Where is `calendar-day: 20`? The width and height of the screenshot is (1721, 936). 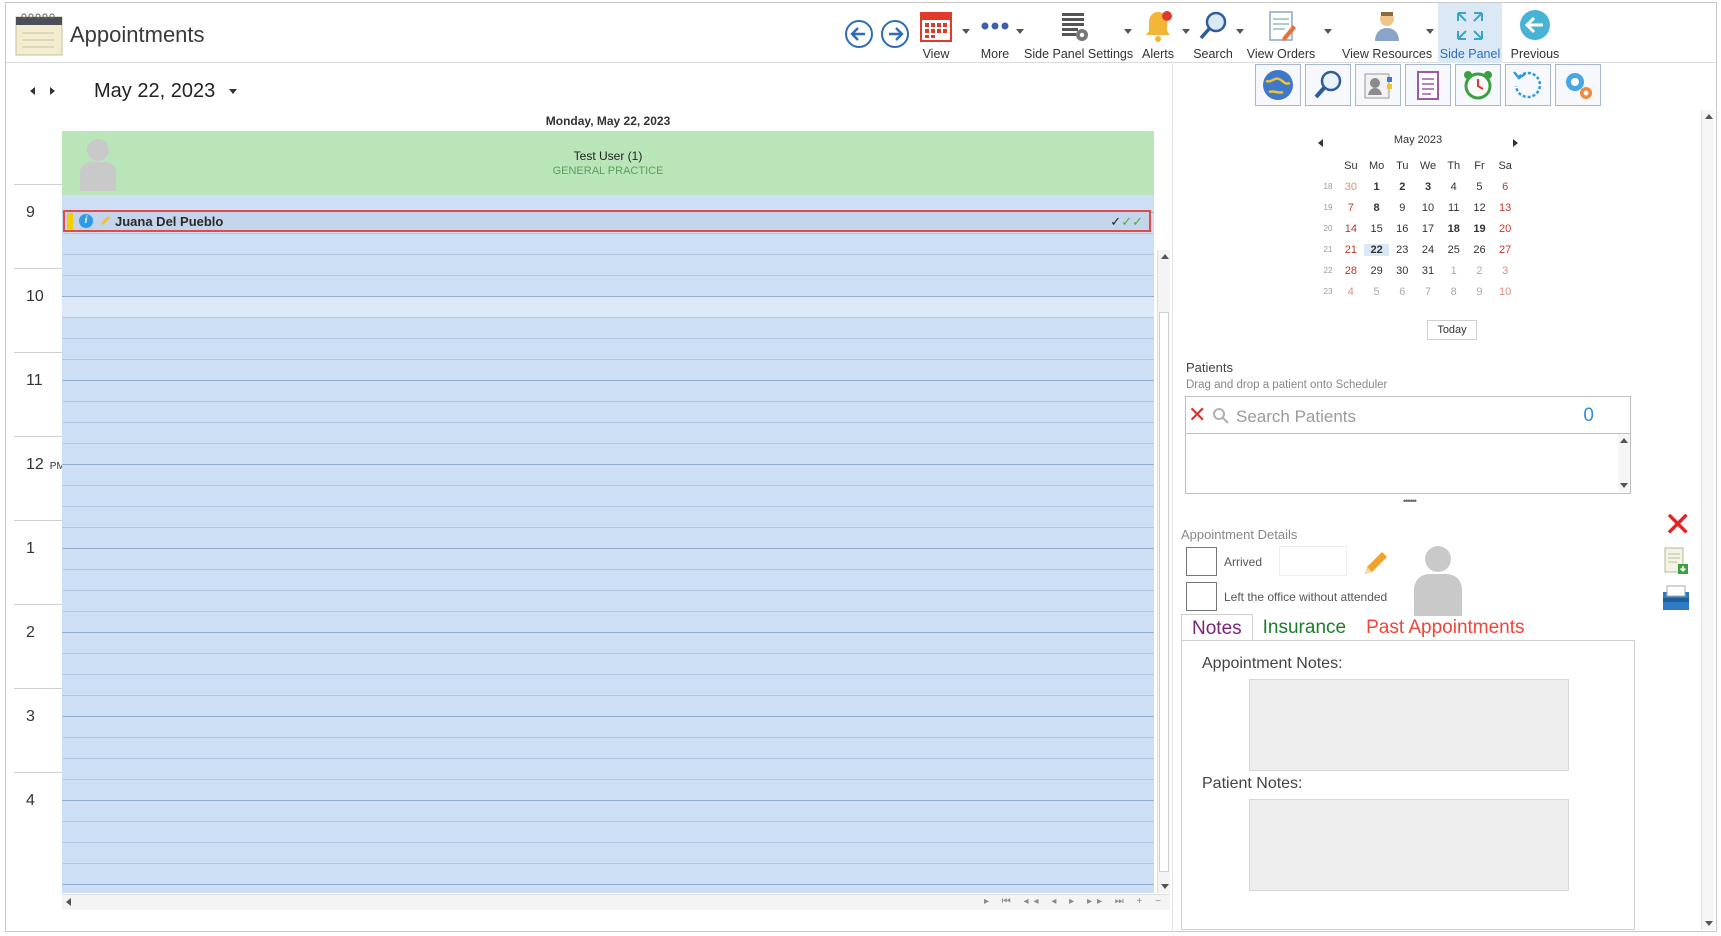 calendar-day: 20 is located at coordinates (1505, 229).